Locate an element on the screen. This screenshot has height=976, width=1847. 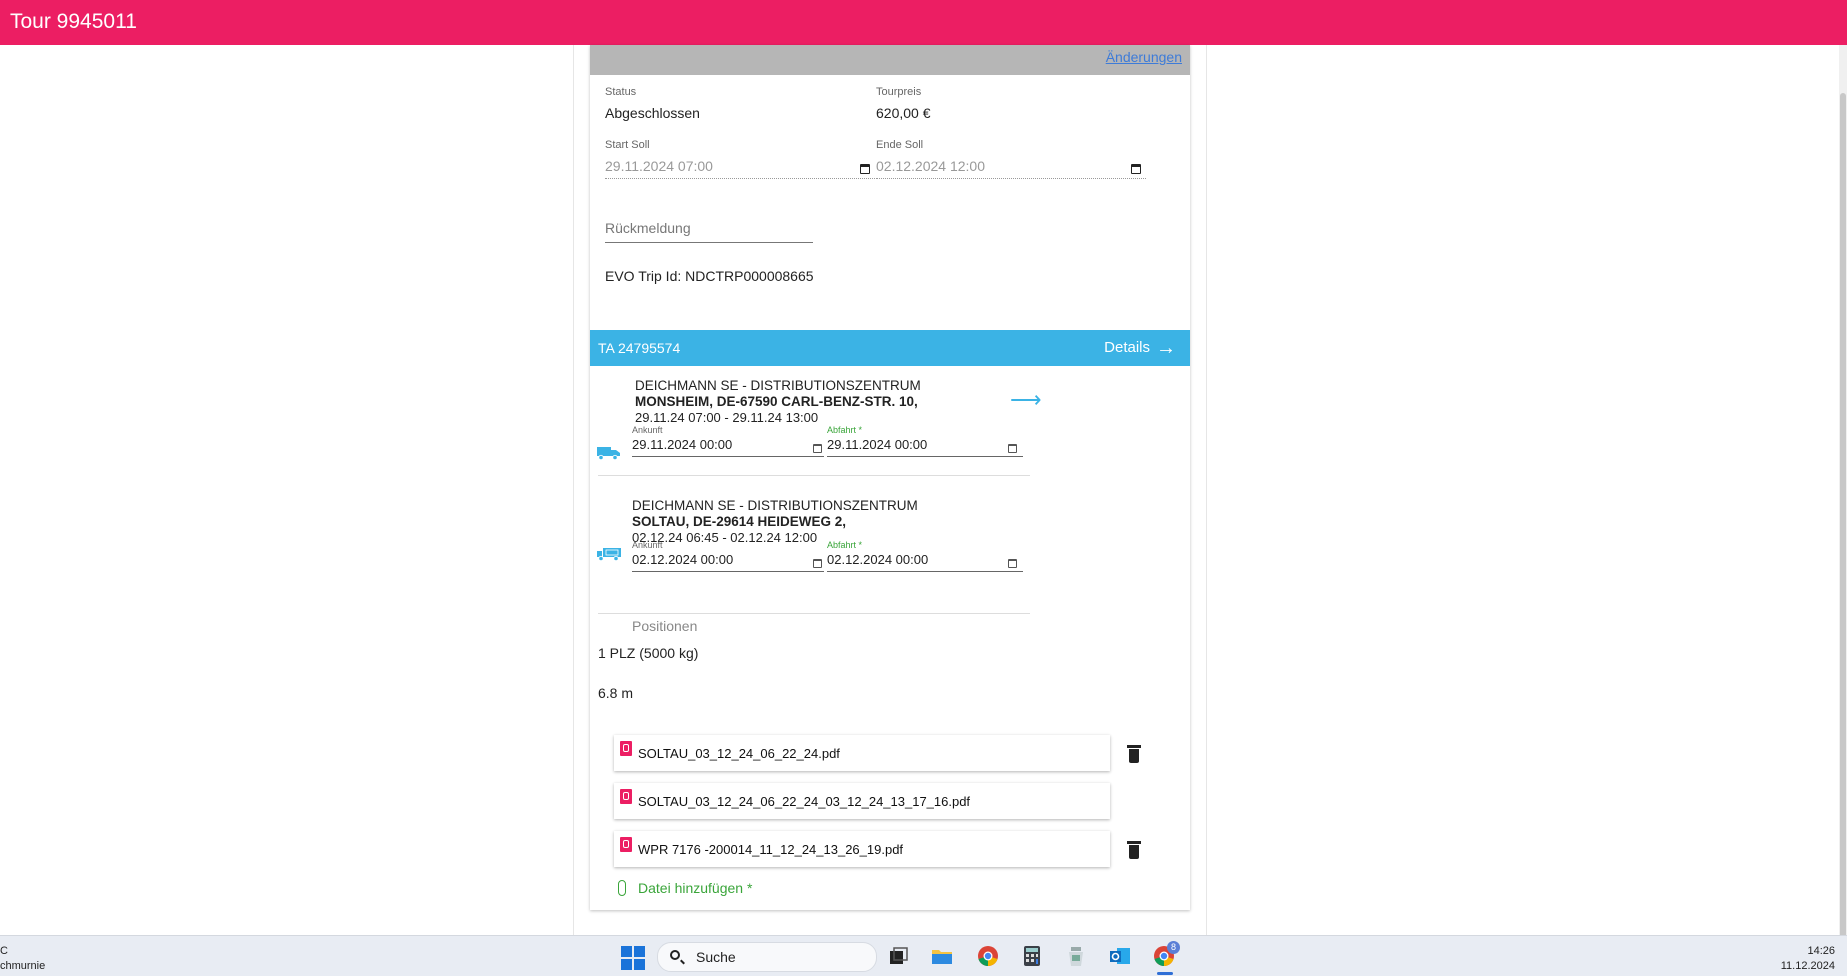
taskbar-left-subtext: chmurnie is located at coordinates (23, 966).